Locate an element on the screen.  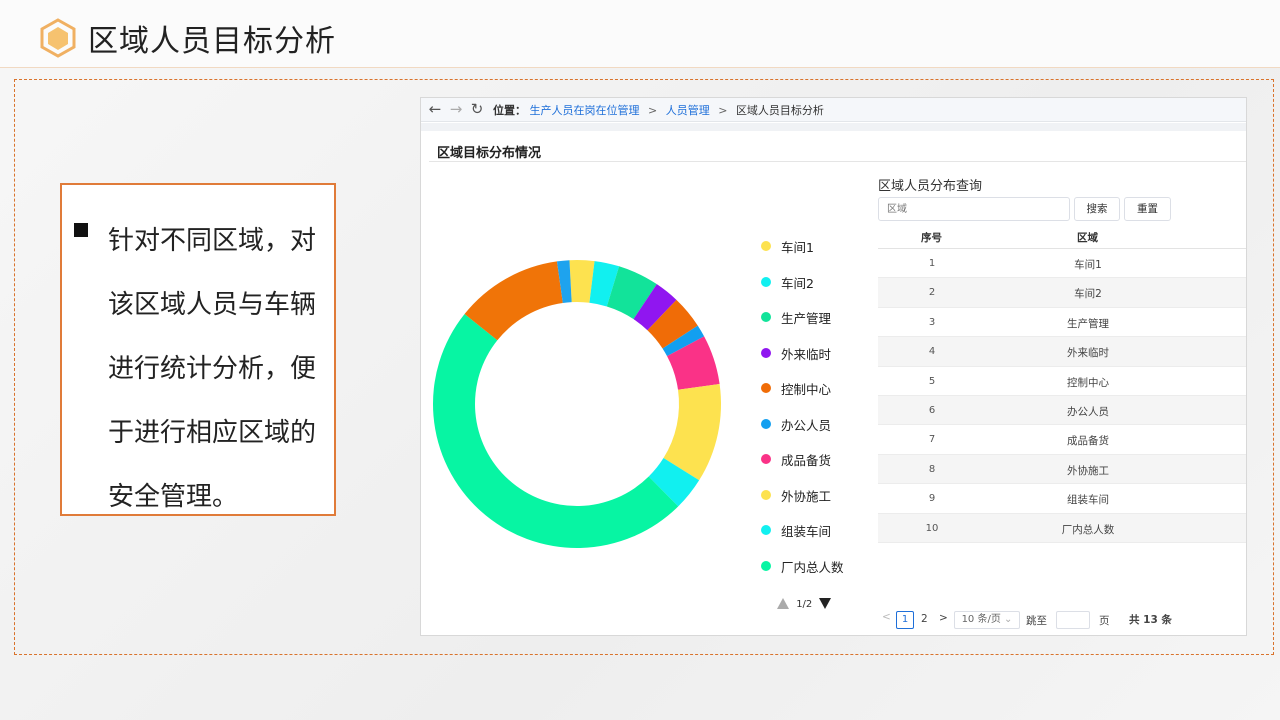
breadcrumb-item-personnel: 人员管理 is located at coordinates (688, 110).